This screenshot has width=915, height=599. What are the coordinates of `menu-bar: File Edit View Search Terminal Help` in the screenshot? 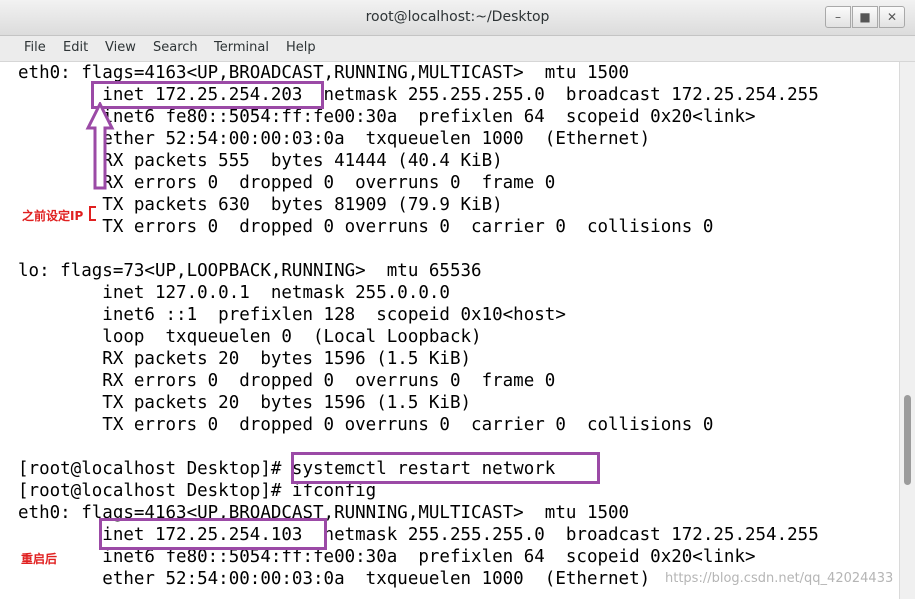 It's located at (457, 49).